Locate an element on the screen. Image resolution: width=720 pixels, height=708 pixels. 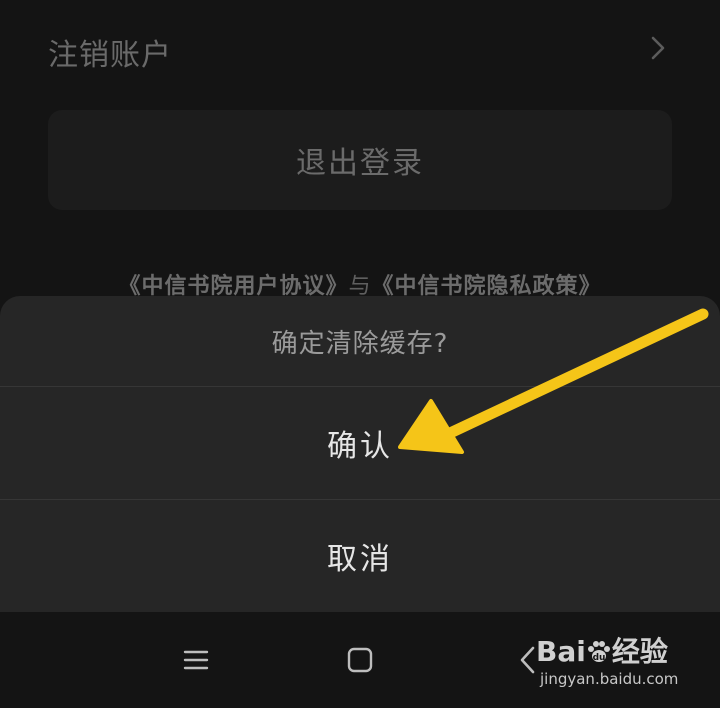
watermark-brand-prefix: Bai is located at coordinates (561, 651).